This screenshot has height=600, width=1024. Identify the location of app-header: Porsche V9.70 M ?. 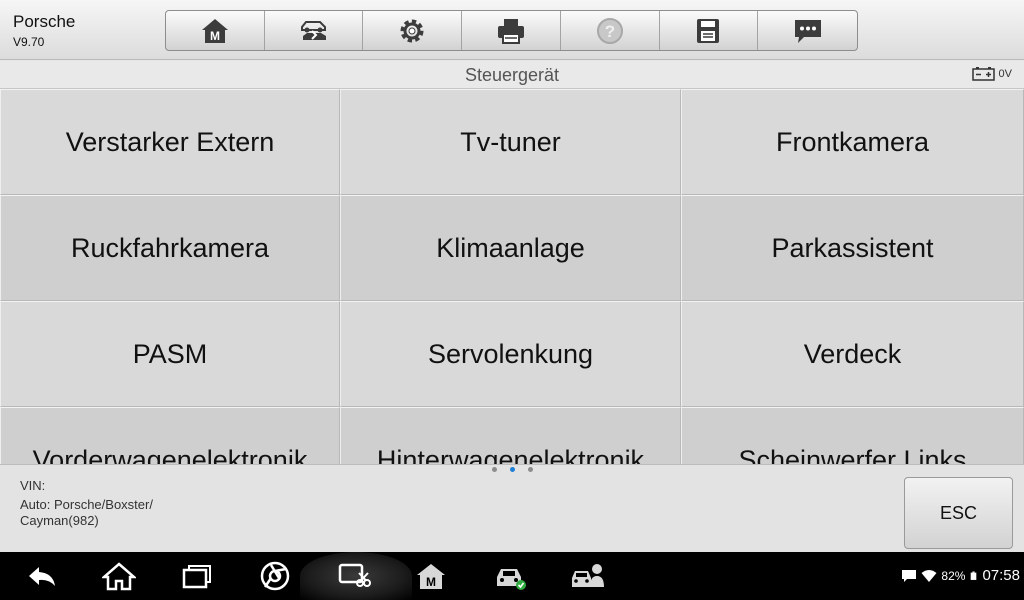
(512, 30).